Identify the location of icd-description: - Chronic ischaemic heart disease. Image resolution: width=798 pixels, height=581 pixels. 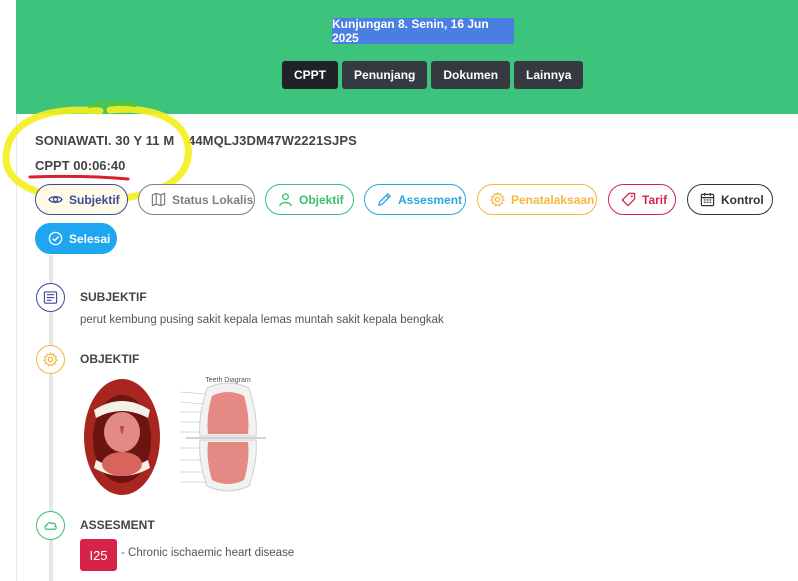
(208, 553).